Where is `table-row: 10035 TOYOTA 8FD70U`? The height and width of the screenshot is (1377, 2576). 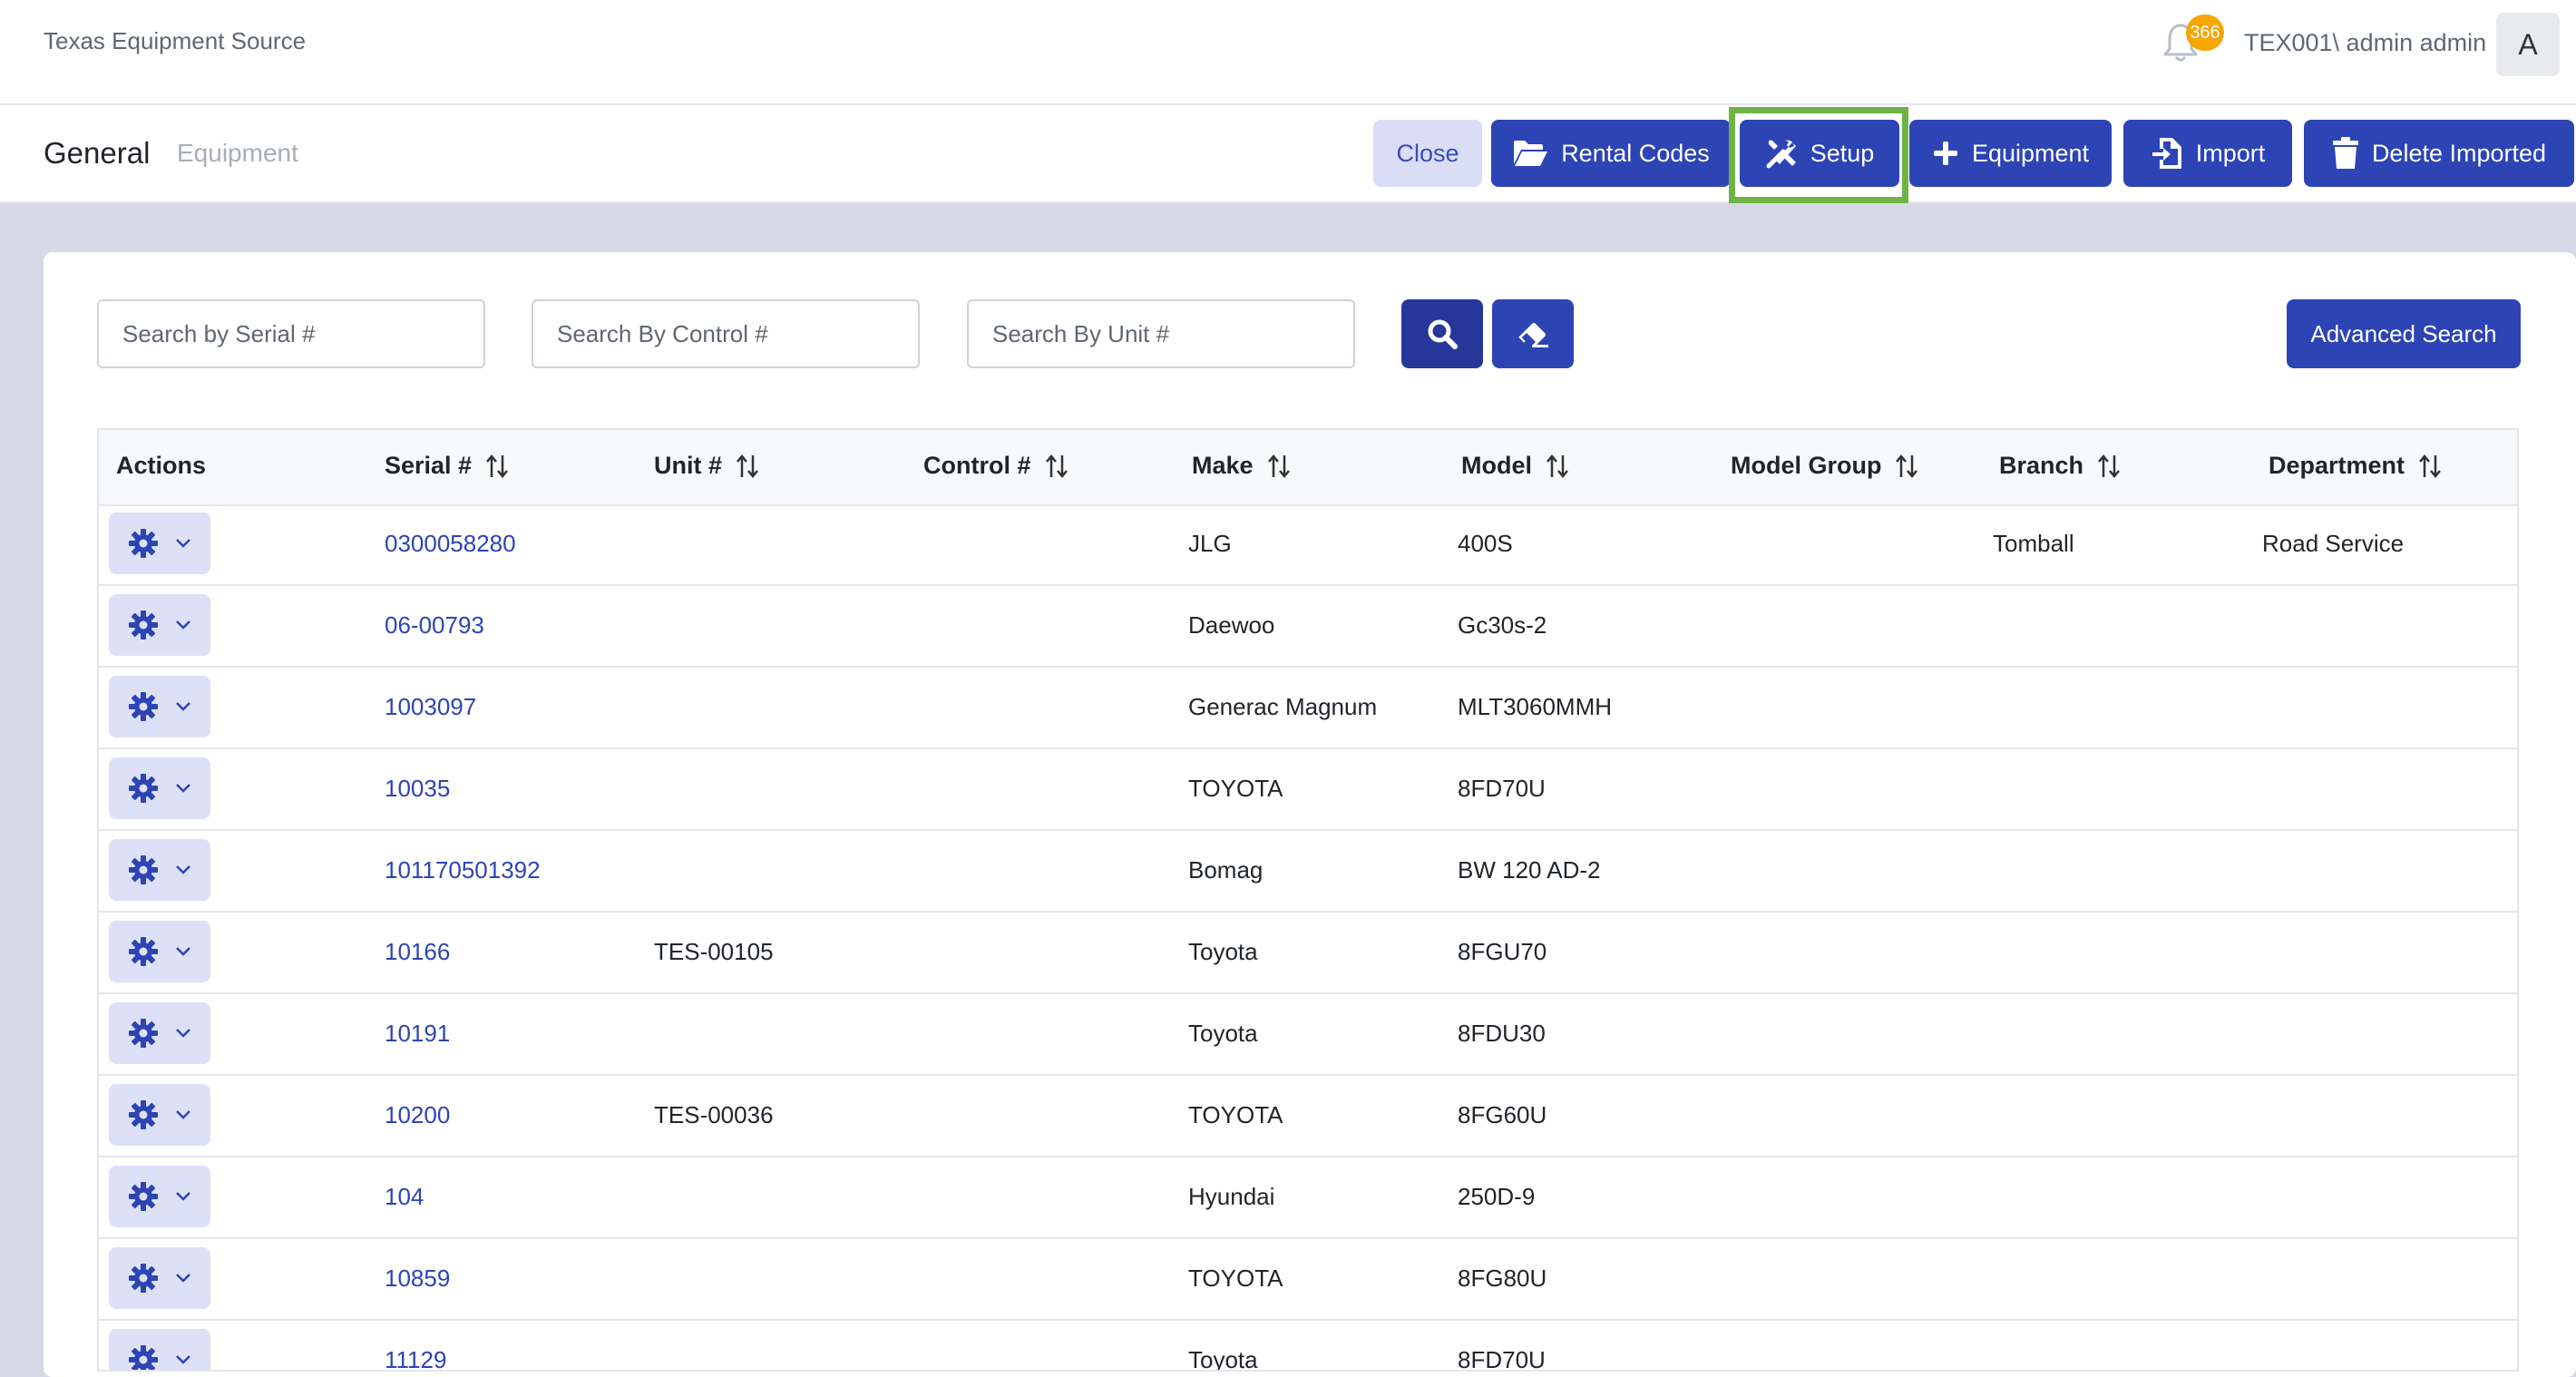 table-row: 10035 TOYOTA 8FD70U is located at coordinates (1308, 790).